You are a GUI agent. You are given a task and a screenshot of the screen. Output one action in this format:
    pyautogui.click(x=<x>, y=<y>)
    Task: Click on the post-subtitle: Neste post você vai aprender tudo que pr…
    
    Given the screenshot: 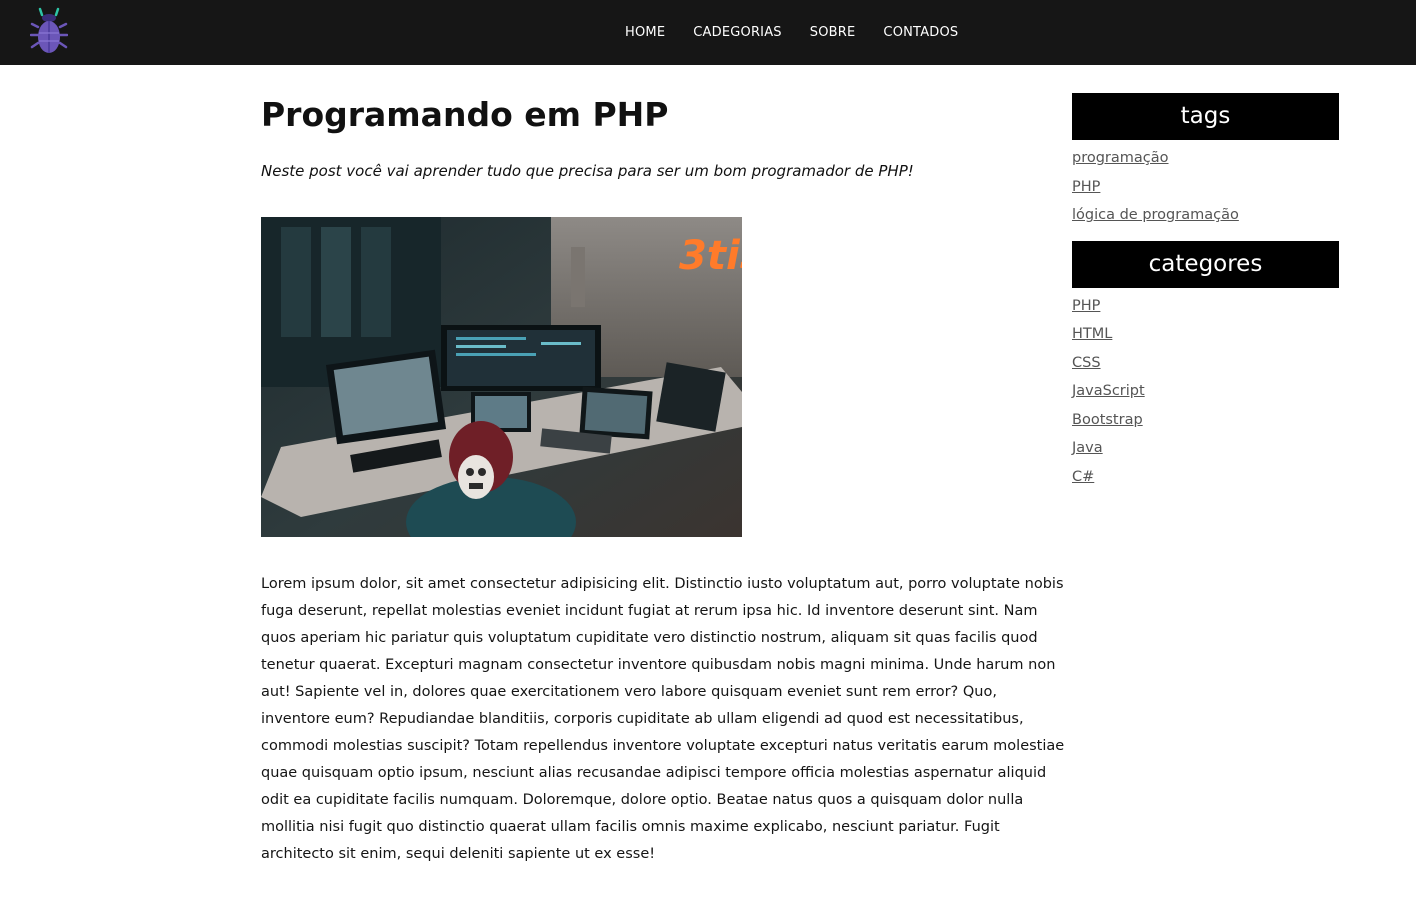 What is the action you would take?
    pyautogui.click(x=587, y=171)
    